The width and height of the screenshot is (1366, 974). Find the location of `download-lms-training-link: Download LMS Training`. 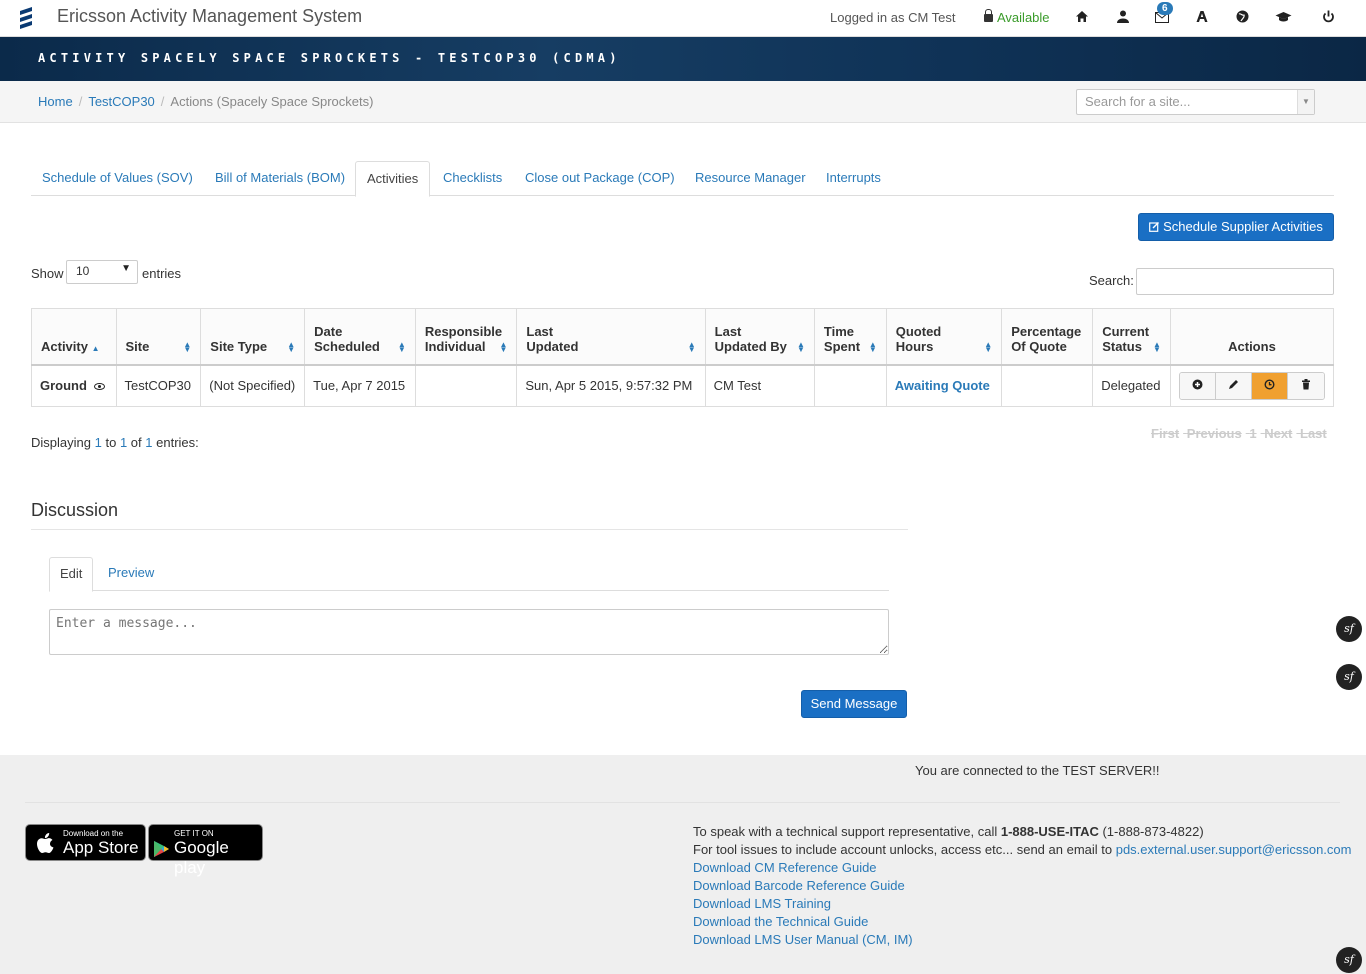

download-lms-training-link: Download LMS Training is located at coordinates (1022, 904).